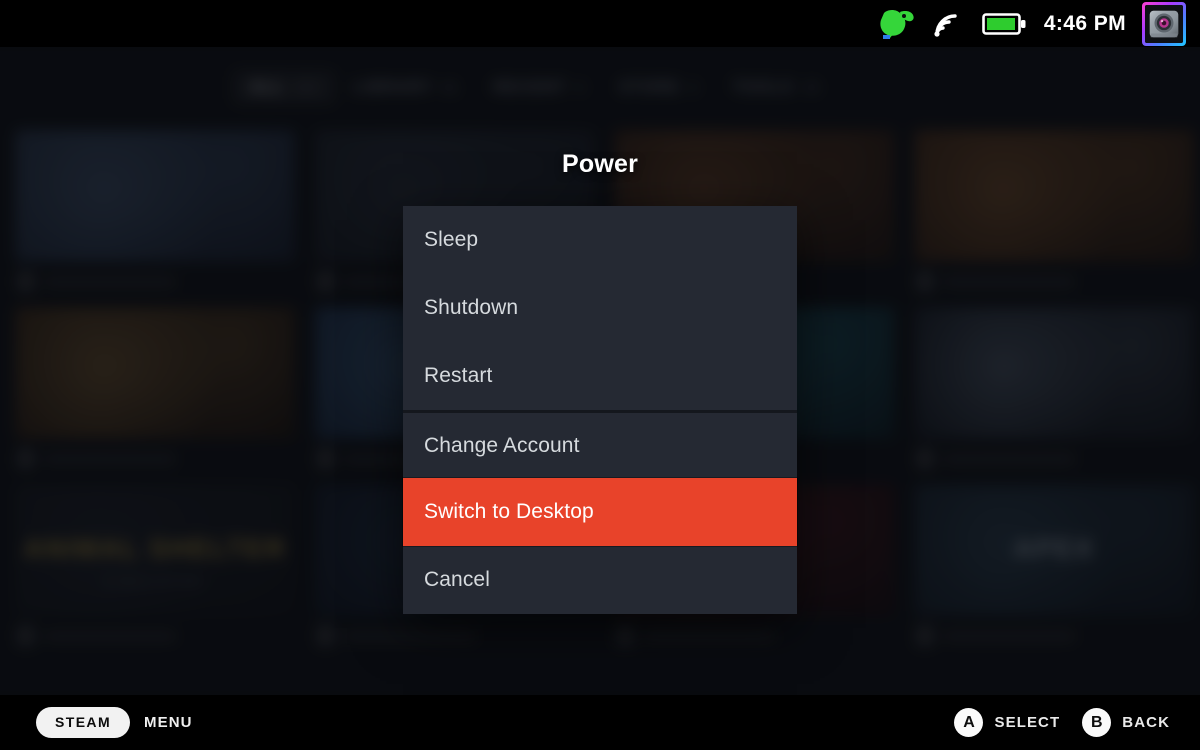 This screenshot has height=750, width=1200. I want to click on button-glyph-a-icon: A, so click(969, 722).